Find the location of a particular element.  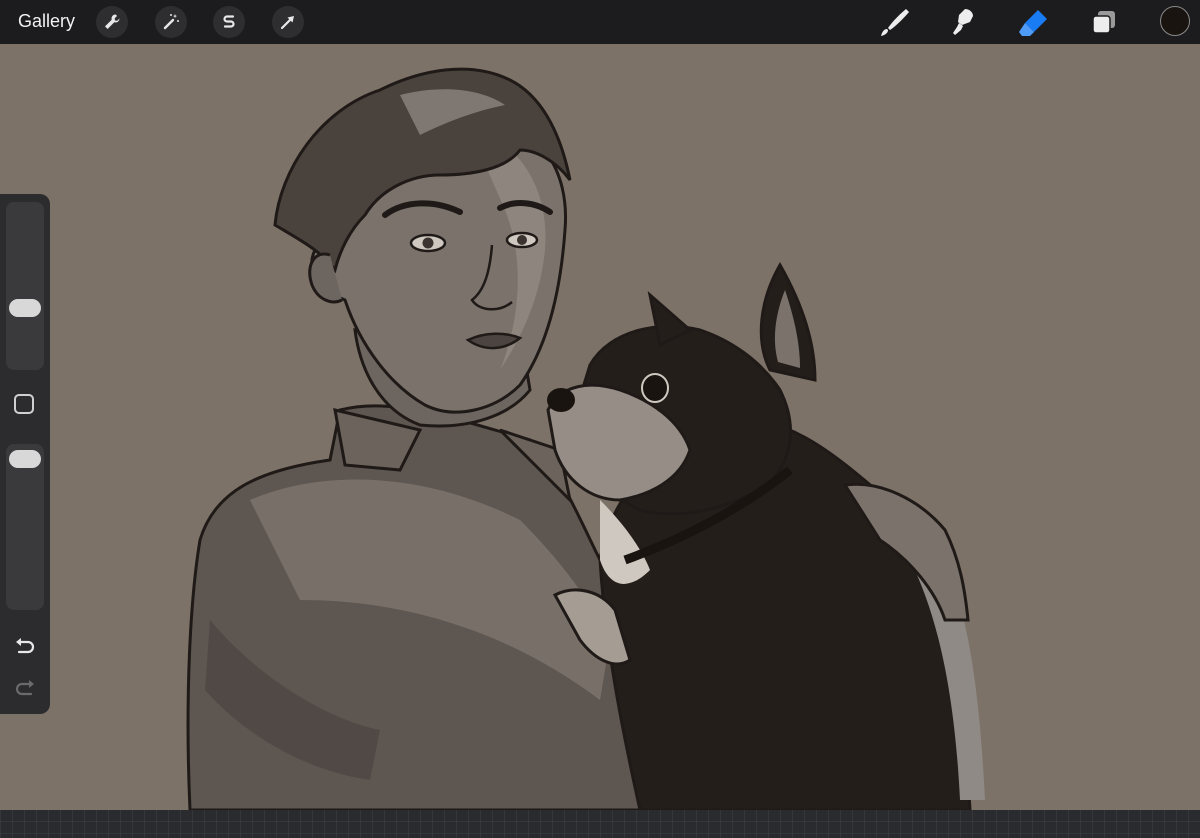

left-sidebar is located at coordinates (25, 454).